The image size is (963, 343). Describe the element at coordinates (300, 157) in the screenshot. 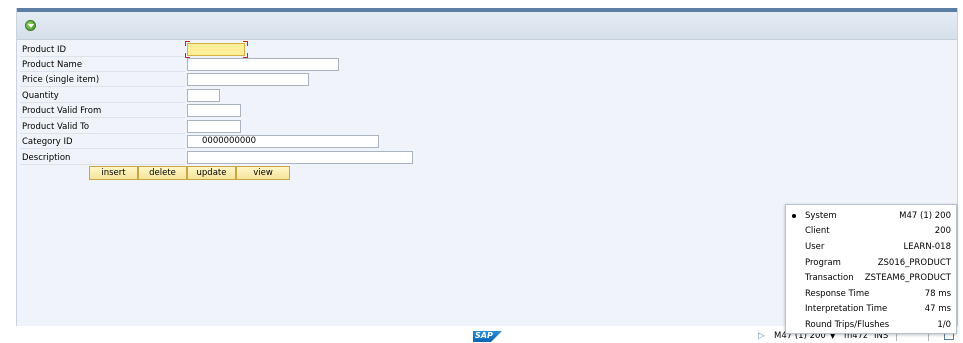

I see `description-input` at that location.